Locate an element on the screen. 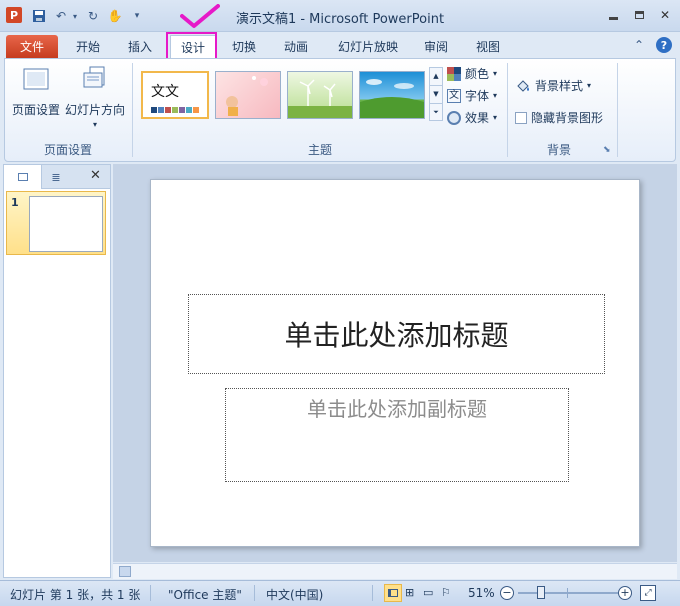 This screenshot has height=606, width=680. zoom-slider-track is located at coordinates (568, 593).